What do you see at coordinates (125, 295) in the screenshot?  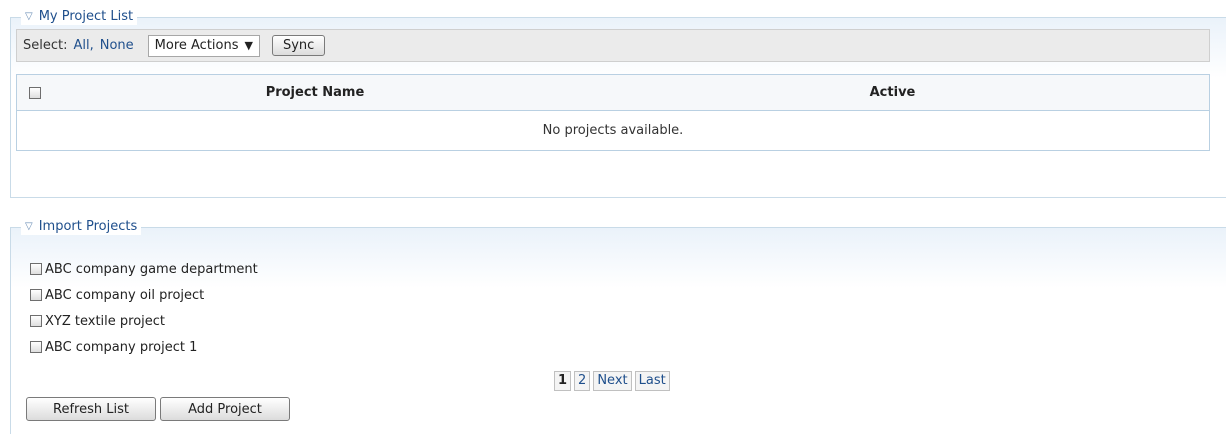 I see `import-item-label: ABC company oil project` at bounding box center [125, 295].